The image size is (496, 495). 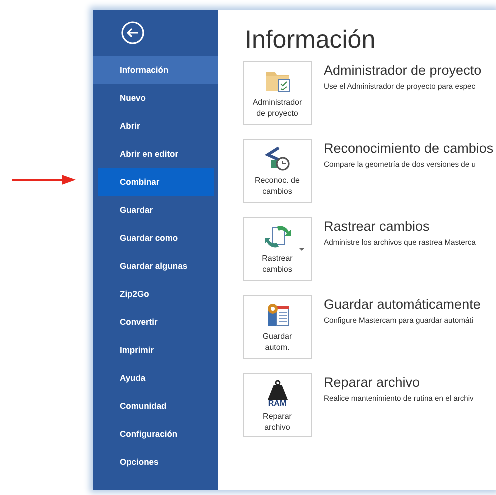 What do you see at coordinates (44, 180) in the screenshot?
I see `pointer-arrow` at bounding box center [44, 180].